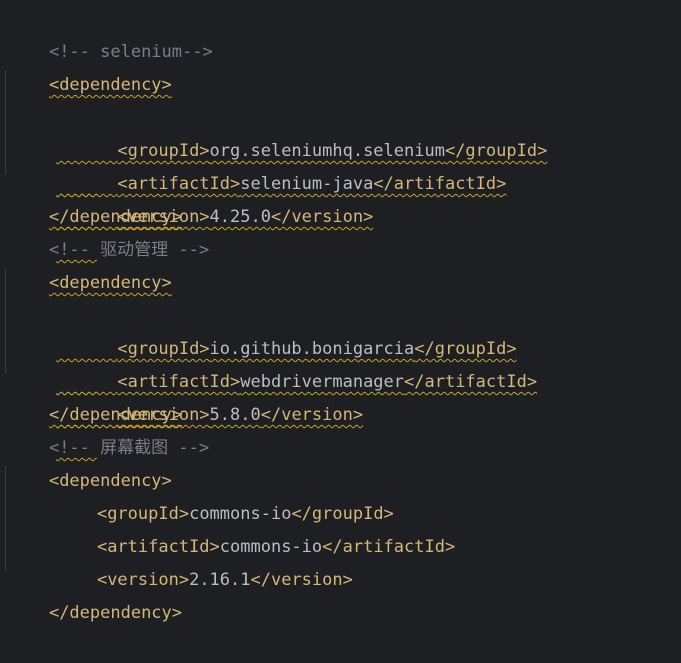 This screenshot has width=681, height=663. I want to click on code-line: <artifactId>selenium-java</artifactId>, so click(281, 148).